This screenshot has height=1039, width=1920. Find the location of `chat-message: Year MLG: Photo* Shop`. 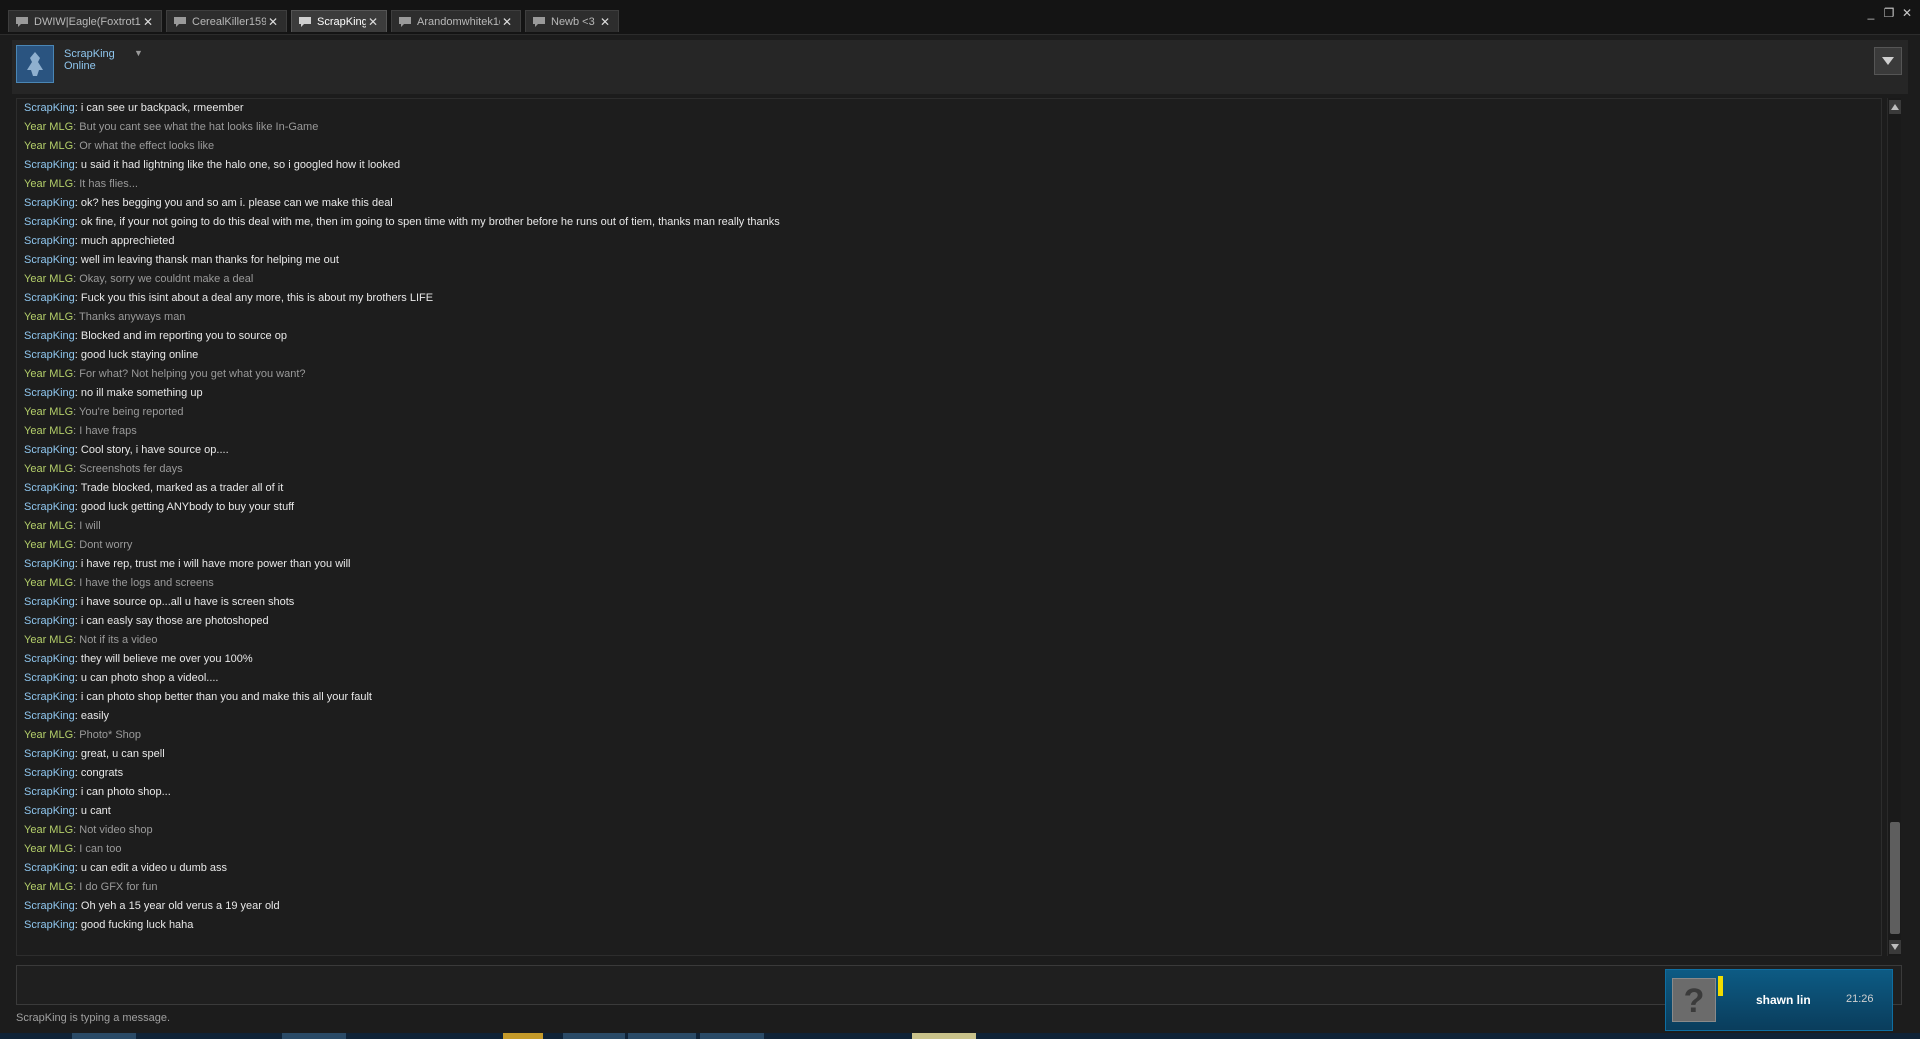

chat-message: Year MLG: Photo* Shop is located at coordinates (949, 735).